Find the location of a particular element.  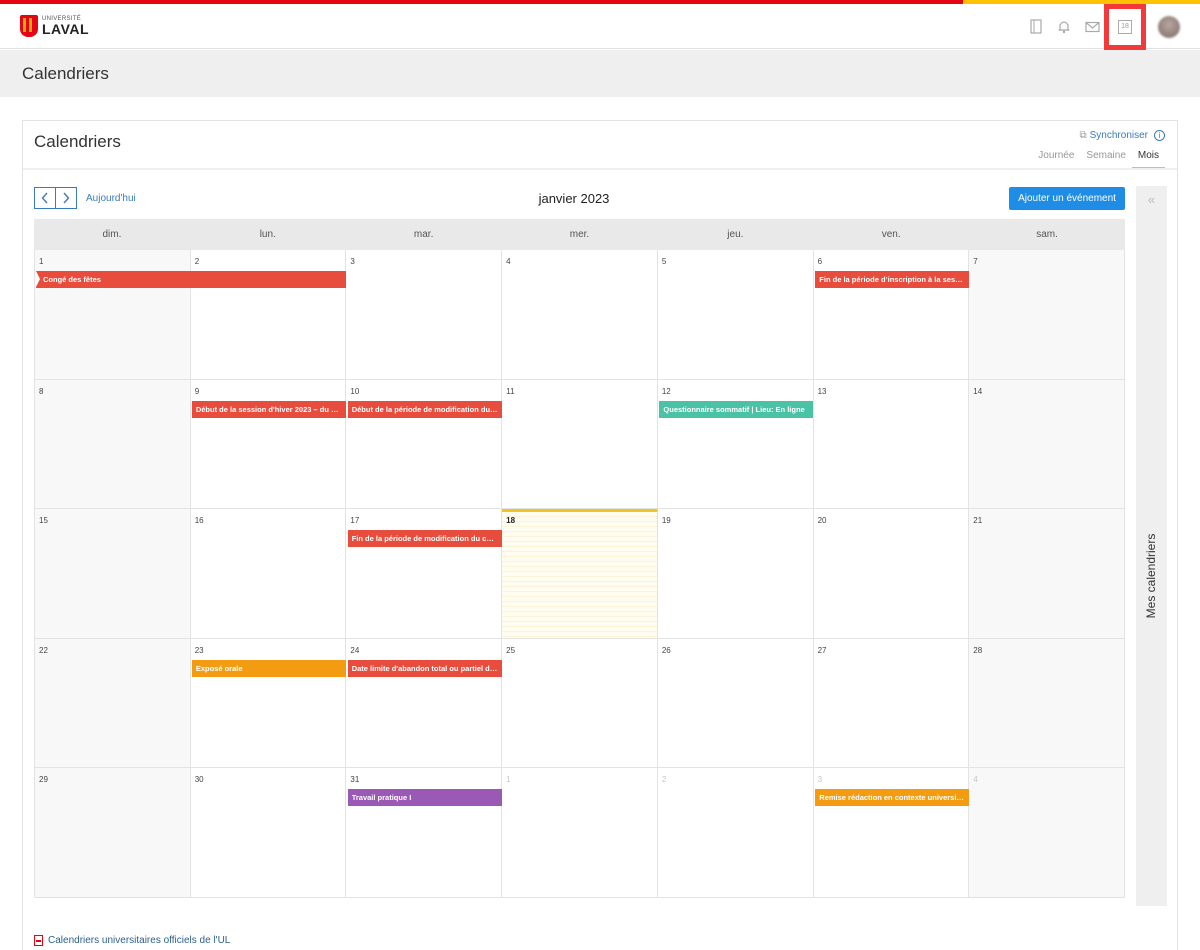

calendar-event: Exposé orale is located at coordinates (268, 668).